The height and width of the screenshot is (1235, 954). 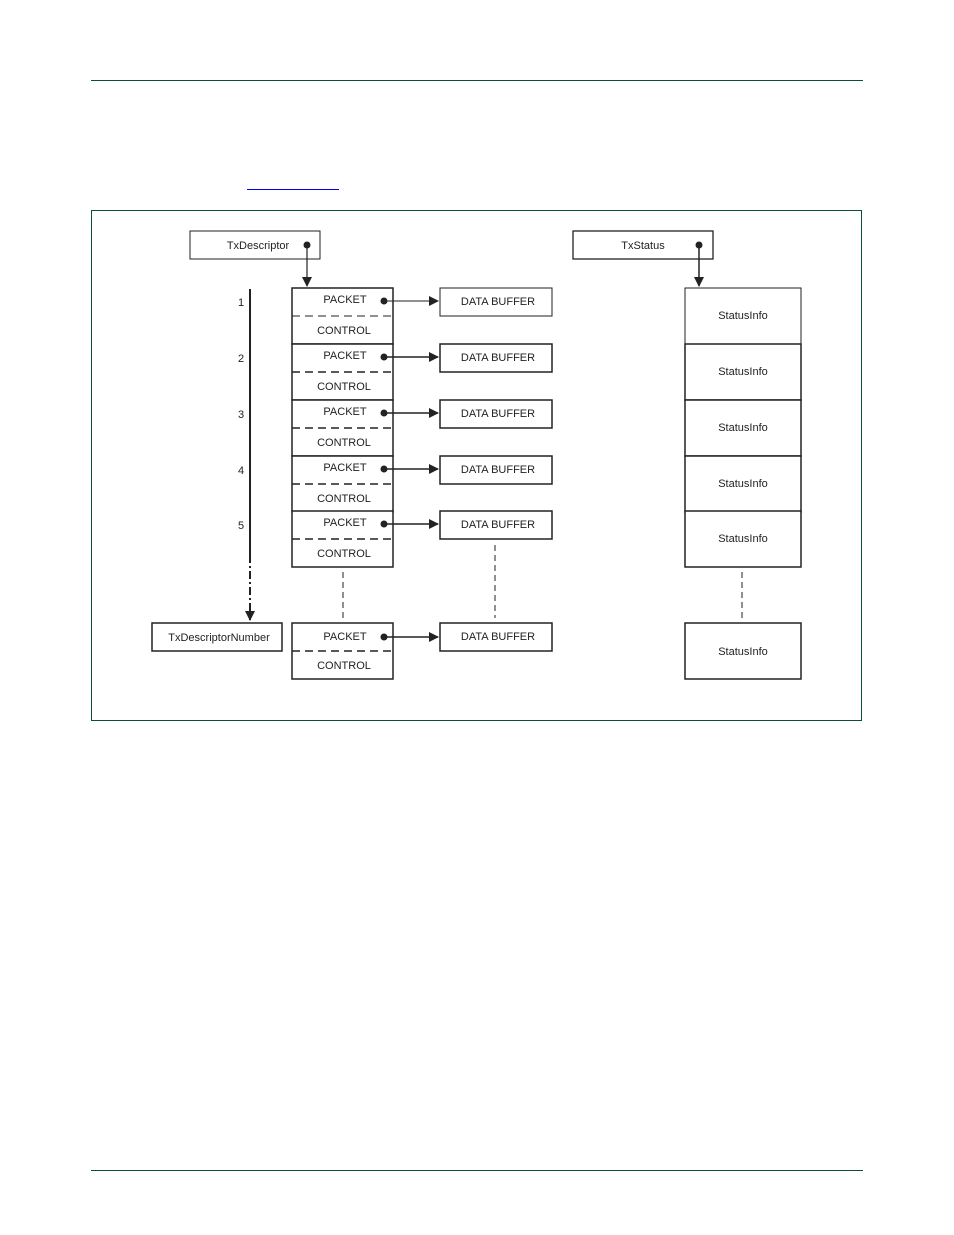 I want to click on tx-descriptor-number-label: TxDescriptorNumber, so click(x=219, y=638).